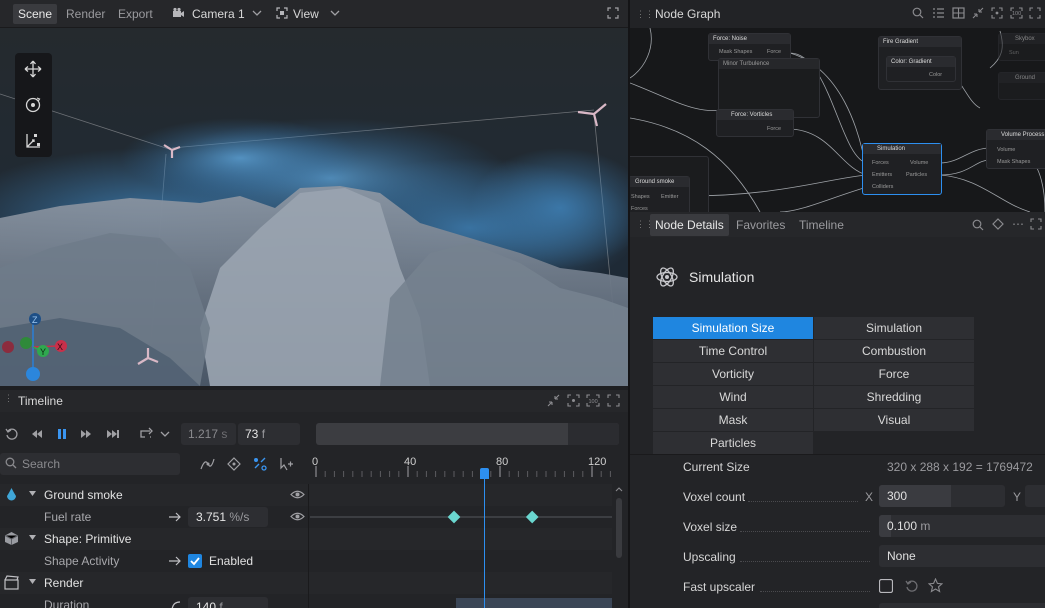 This screenshot has width=1045, height=608. Describe the element at coordinates (755, 123) in the screenshot. I see `node-force-vorticles: Force: Vorticles Force` at that location.